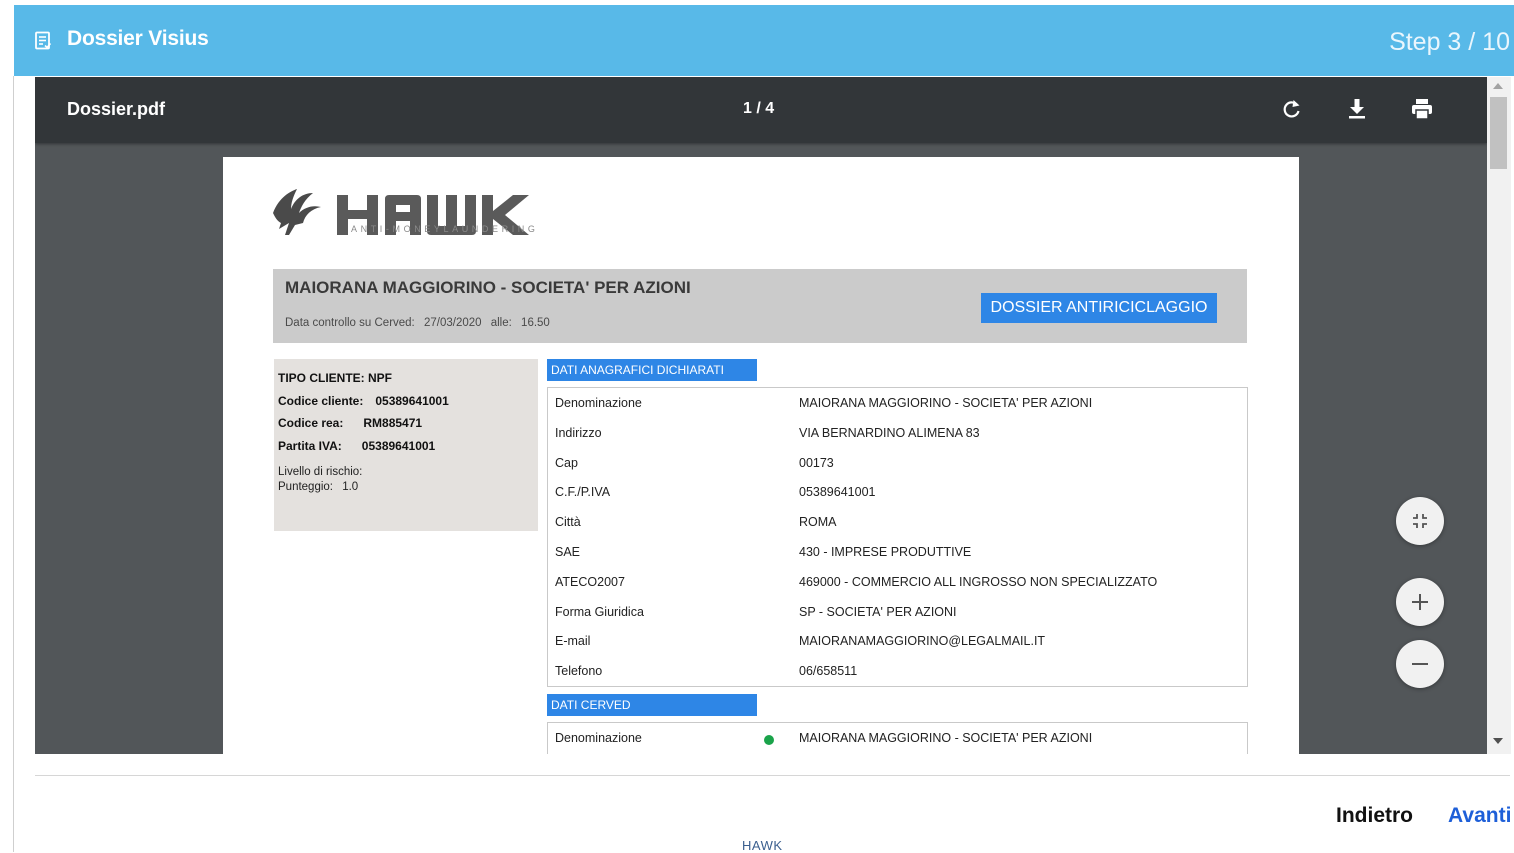 This screenshot has width=1514, height=853. What do you see at coordinates (652, 370) in the screenshot?
I see `section-title-anagrafici: DATI ANAGRAFICI DICHIARATI` at bounding box center [652, 370].